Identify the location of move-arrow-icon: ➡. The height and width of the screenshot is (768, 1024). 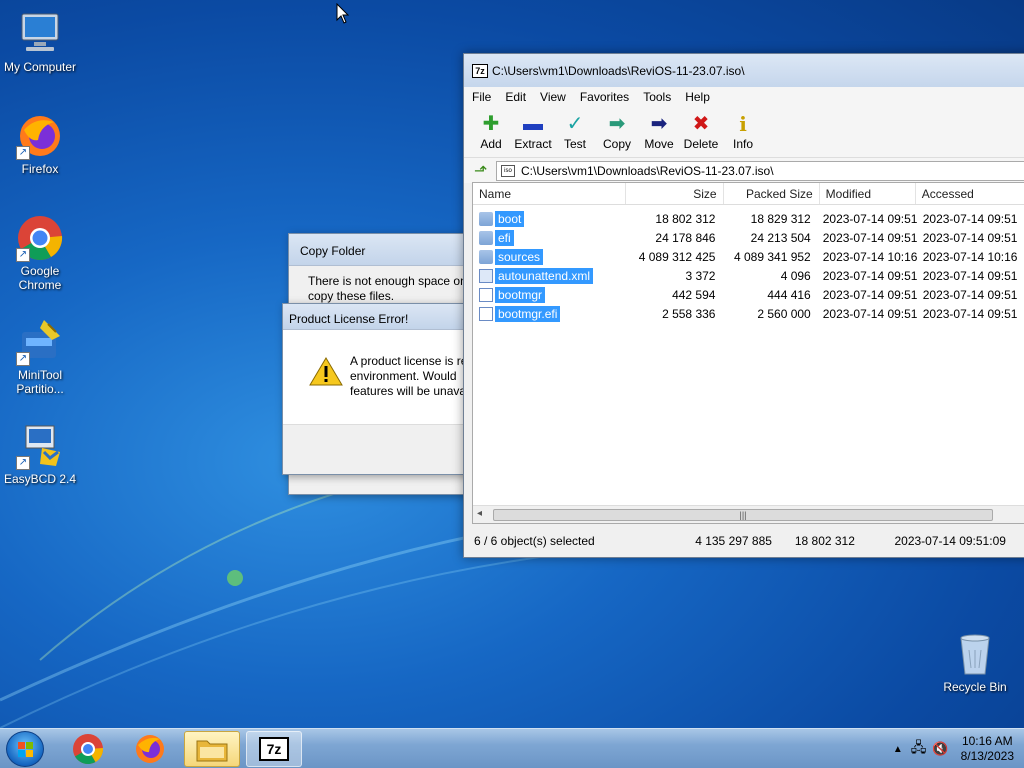
(659, 124).